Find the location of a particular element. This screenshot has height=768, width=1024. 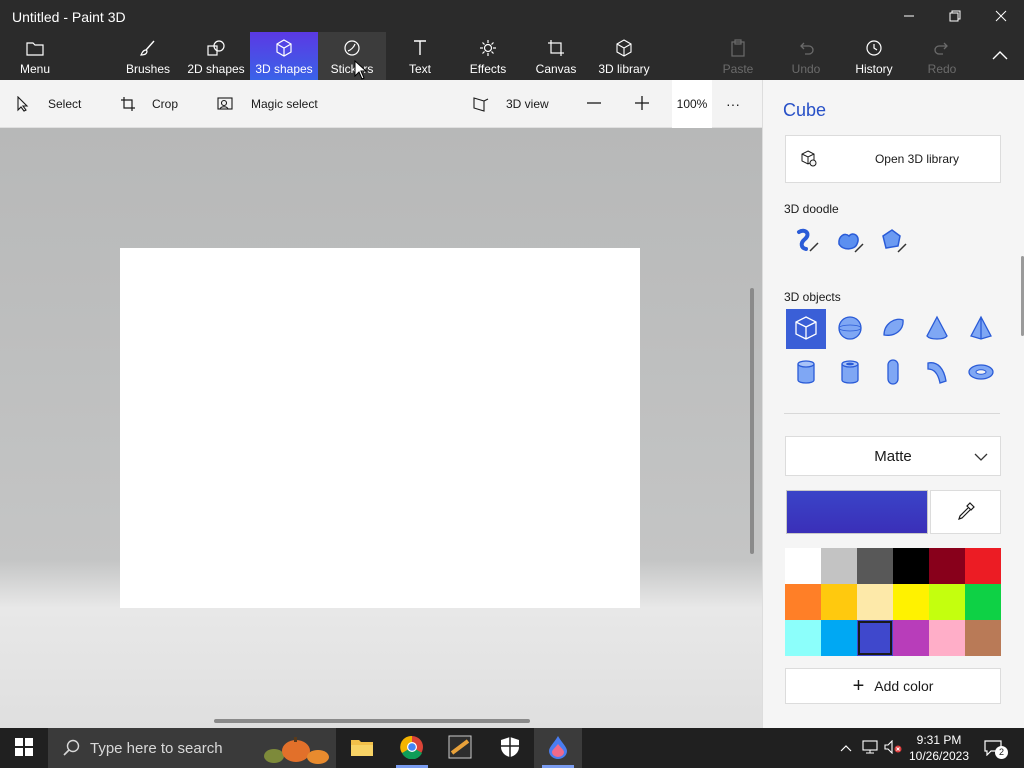

cone-icon is located at coordinates (937, 329).